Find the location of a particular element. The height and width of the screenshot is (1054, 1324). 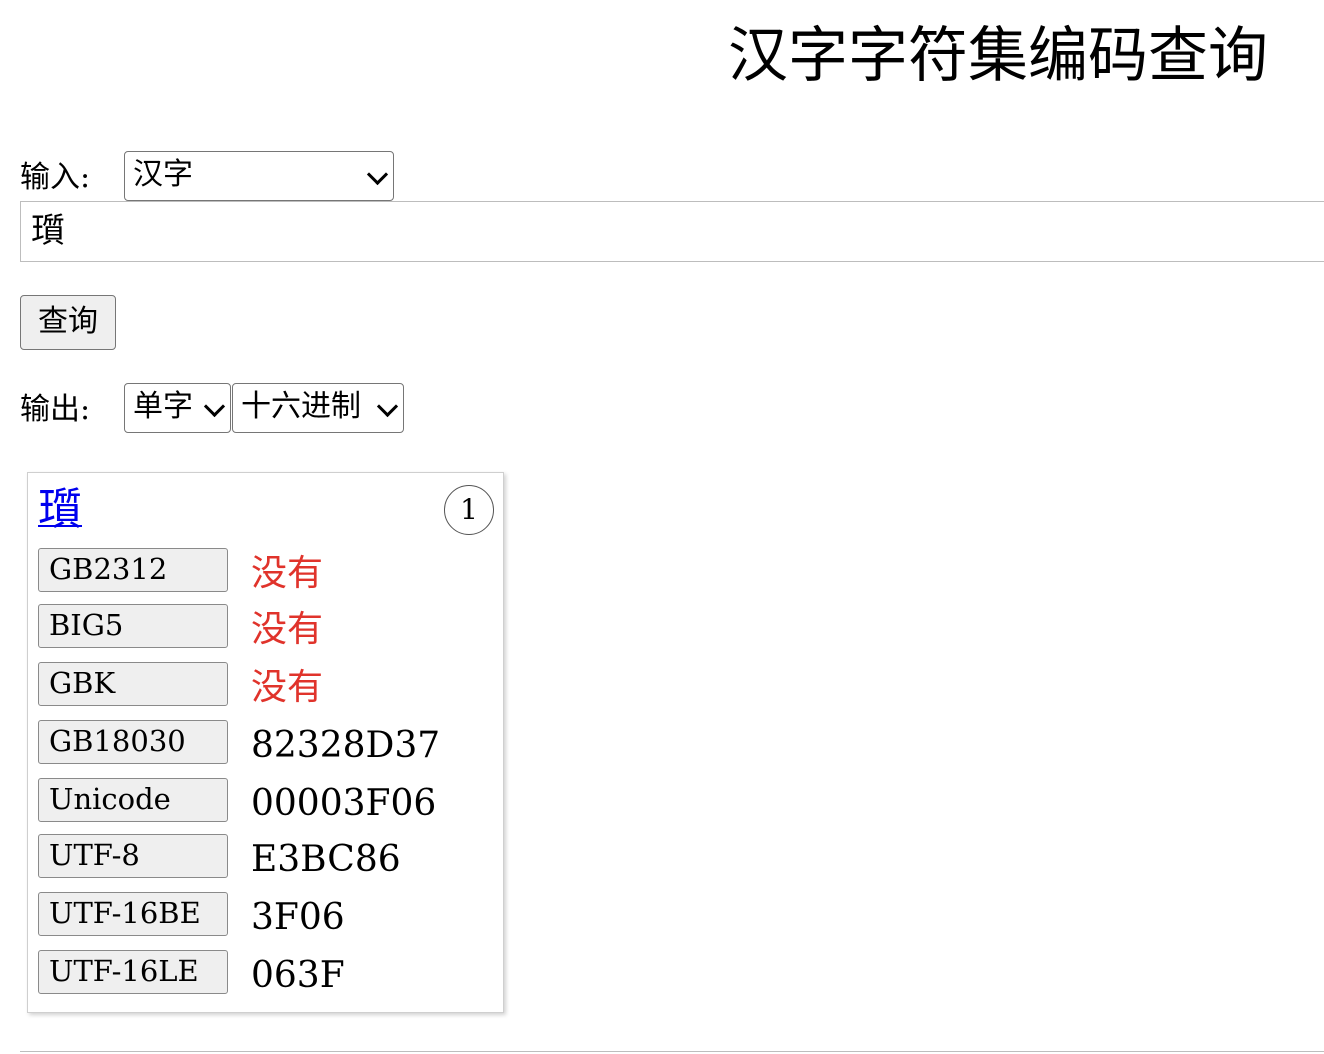

output-base-select: 十六进制 is located at coordinates (318, 408).